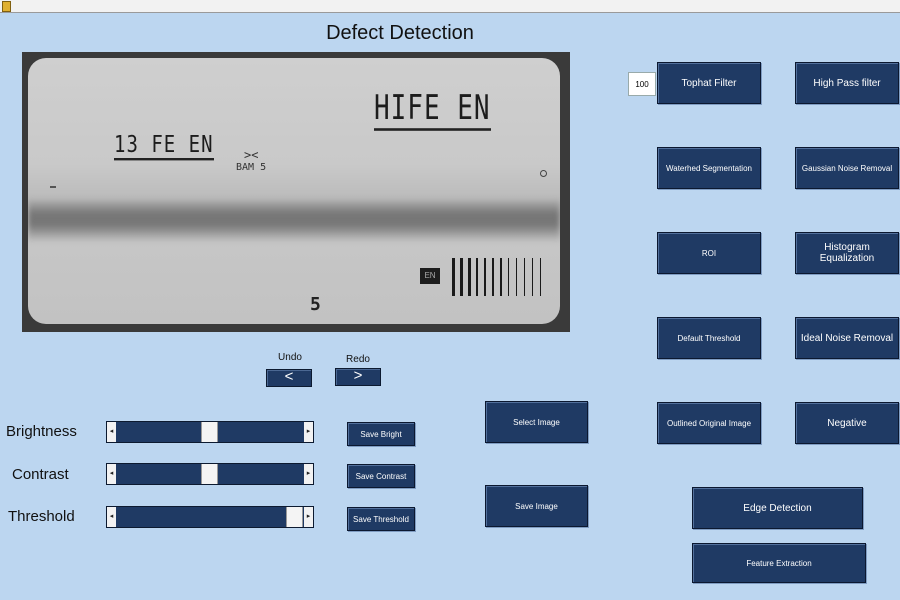 Image resolution: width=900 pixels, height=600 pixels. What do you see at coordinates (642, 84) in the screenshot?
I see `tophat-size-input` at bounding box center [642, 84].